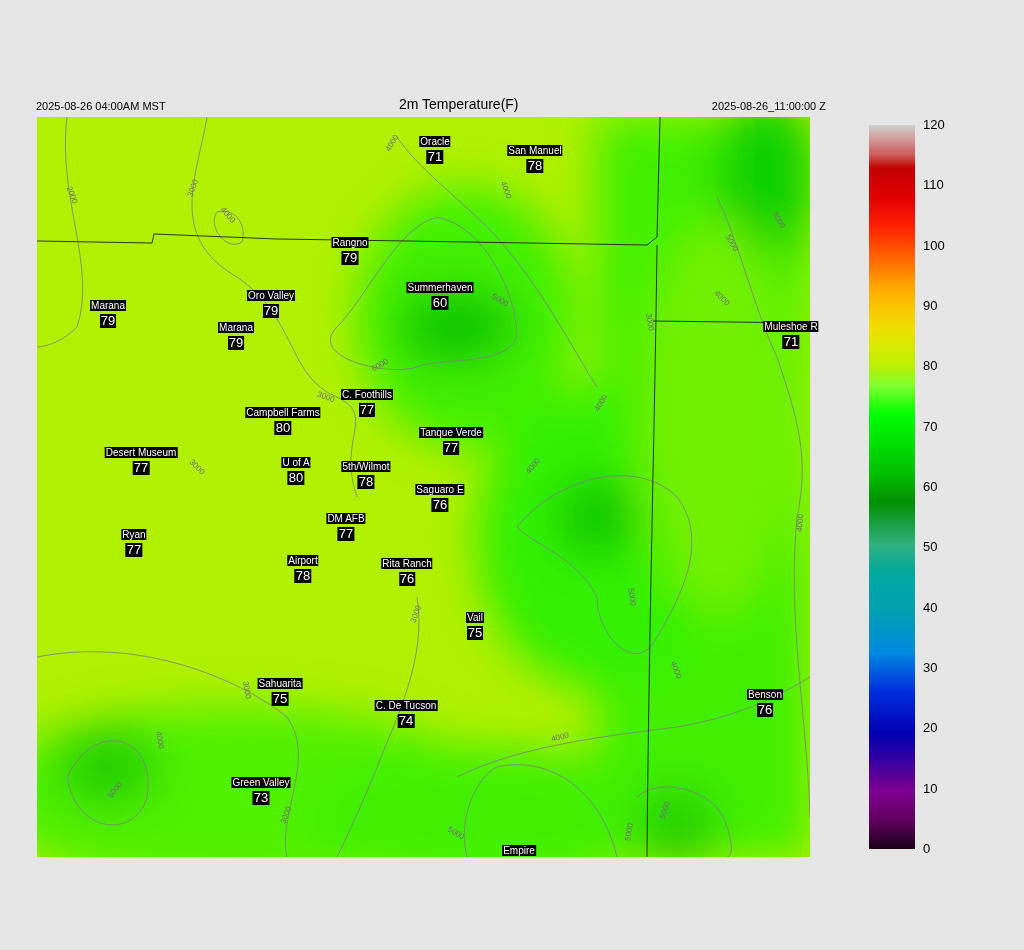 This screenshot has width=1024, height=950. What do you see at coordinates (535, 150) in the screenshot?
I see `station-name: San Manuel` at bounding box center [535, 150].